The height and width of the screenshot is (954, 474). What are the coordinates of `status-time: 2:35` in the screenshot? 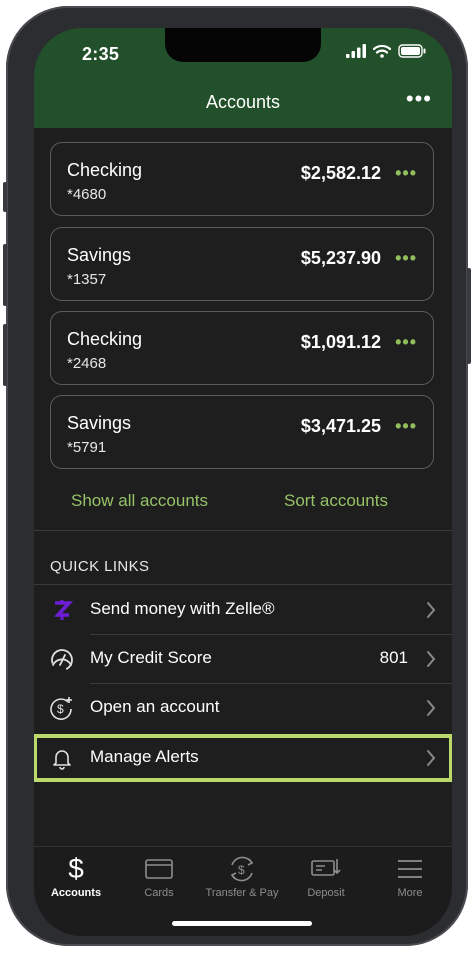 It's located at (101, 54).